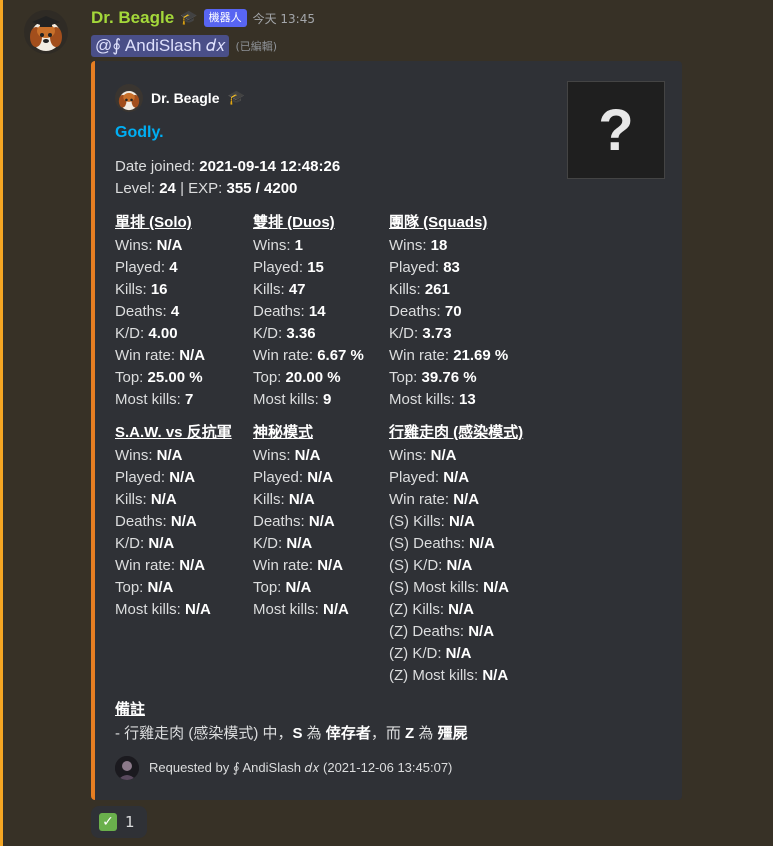 This screenshot has height=846, width=773. I want to click on stat-label: (S) K/D:, so click(416, 565).